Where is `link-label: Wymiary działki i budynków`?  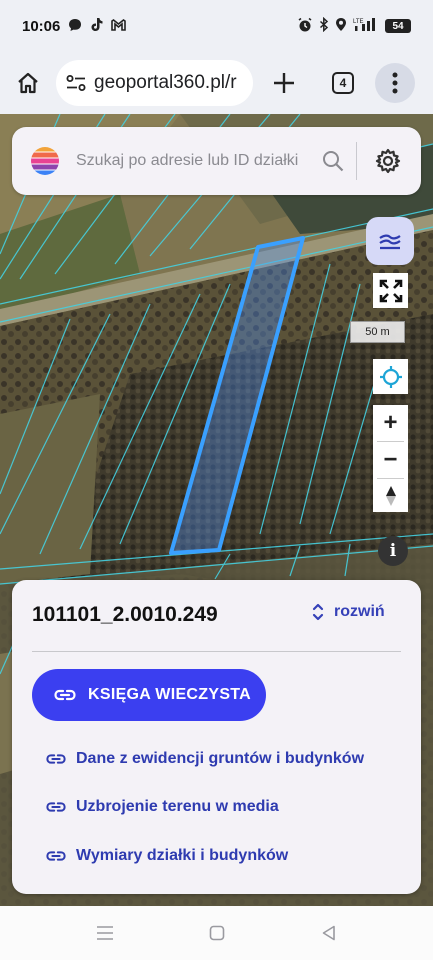
link-label: Wymiary działki i budynków is located at coordinates (182, 855).